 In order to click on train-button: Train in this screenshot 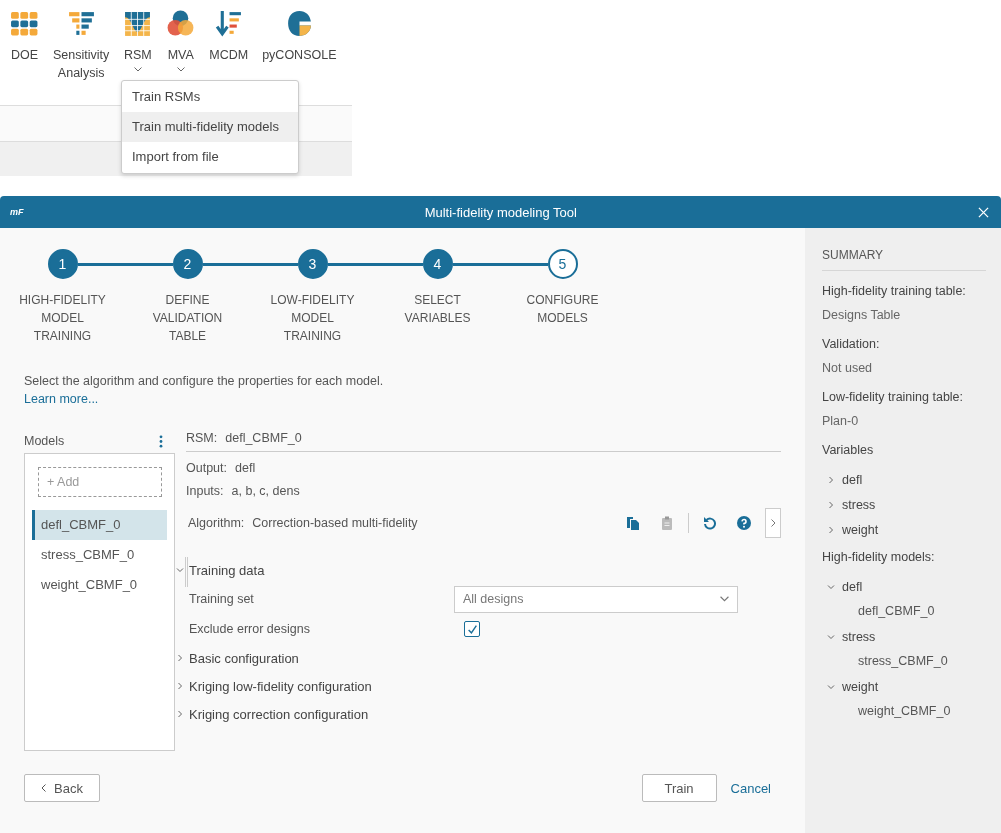, I will do `click(679, 788)`.